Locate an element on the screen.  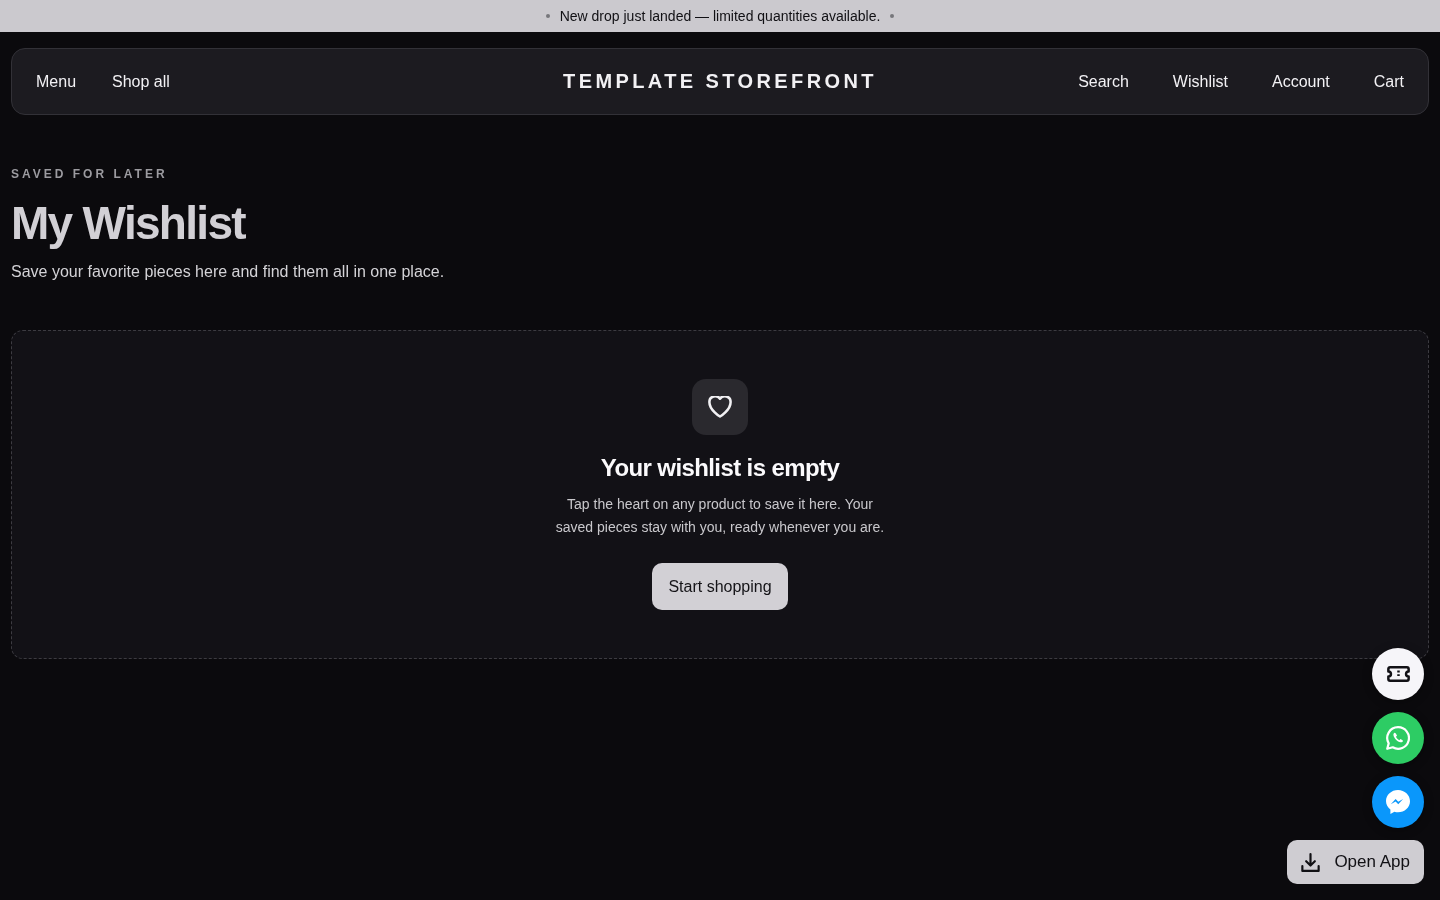
empty-state-title: Your wishlist is empty is located at coordinates (720, 468).